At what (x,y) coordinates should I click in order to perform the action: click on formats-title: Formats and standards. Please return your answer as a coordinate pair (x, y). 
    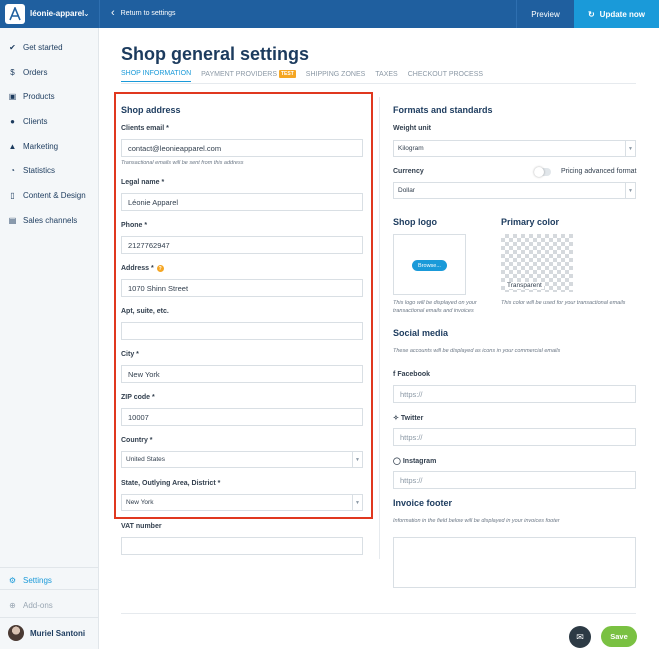
    Looking at the image, I should click on (443, 110).